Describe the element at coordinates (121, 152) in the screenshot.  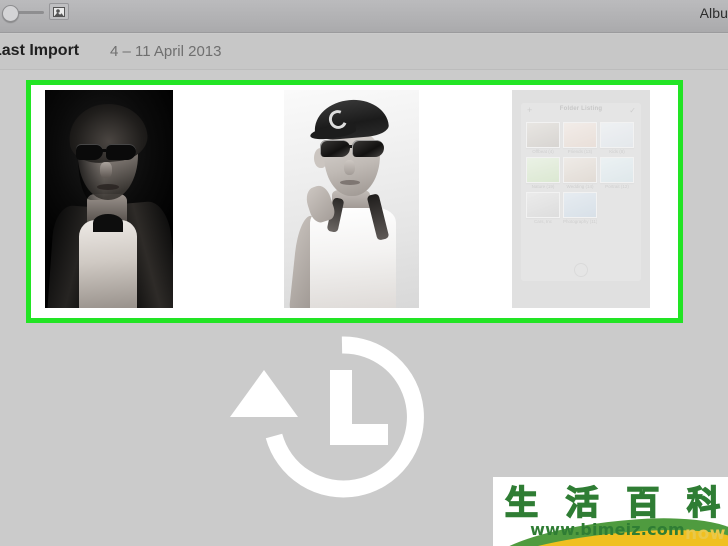
I see `photo1-lens-right` at that location.